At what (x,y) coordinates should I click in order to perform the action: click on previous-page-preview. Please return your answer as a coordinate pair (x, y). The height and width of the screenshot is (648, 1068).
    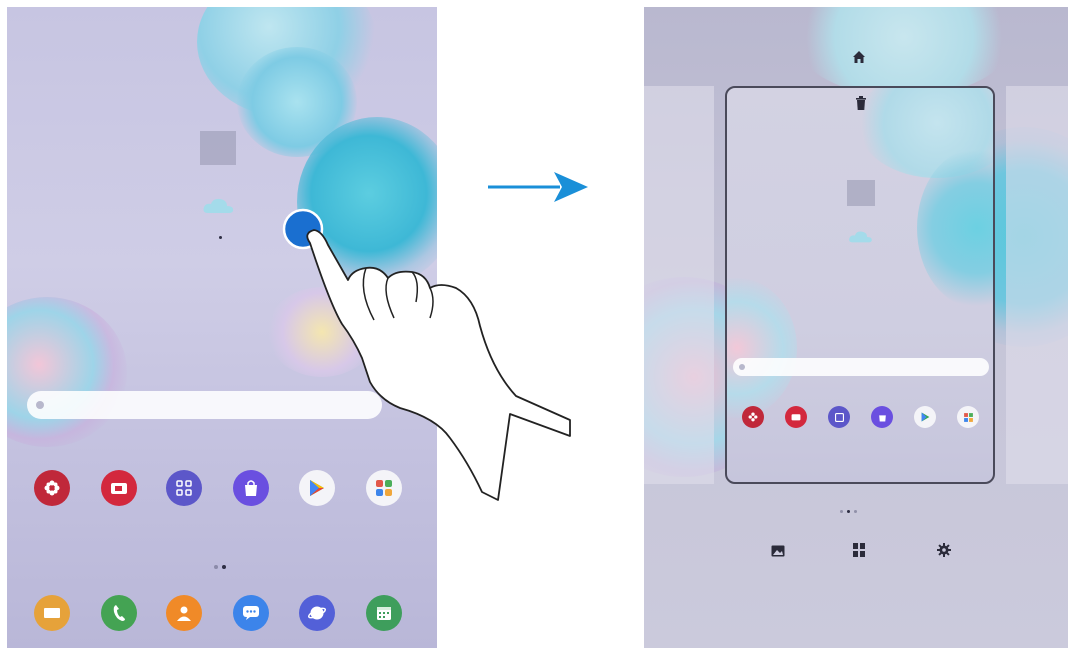
    Looking at the image, I should click on (679, 285).